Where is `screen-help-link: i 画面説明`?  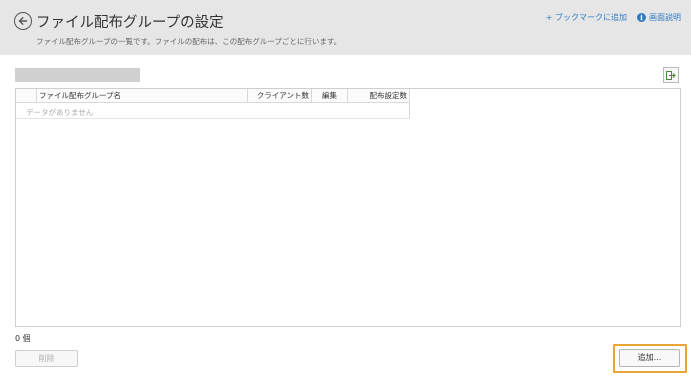 screen-help-link: i 画面説明 is located at coordinates (659, 17).